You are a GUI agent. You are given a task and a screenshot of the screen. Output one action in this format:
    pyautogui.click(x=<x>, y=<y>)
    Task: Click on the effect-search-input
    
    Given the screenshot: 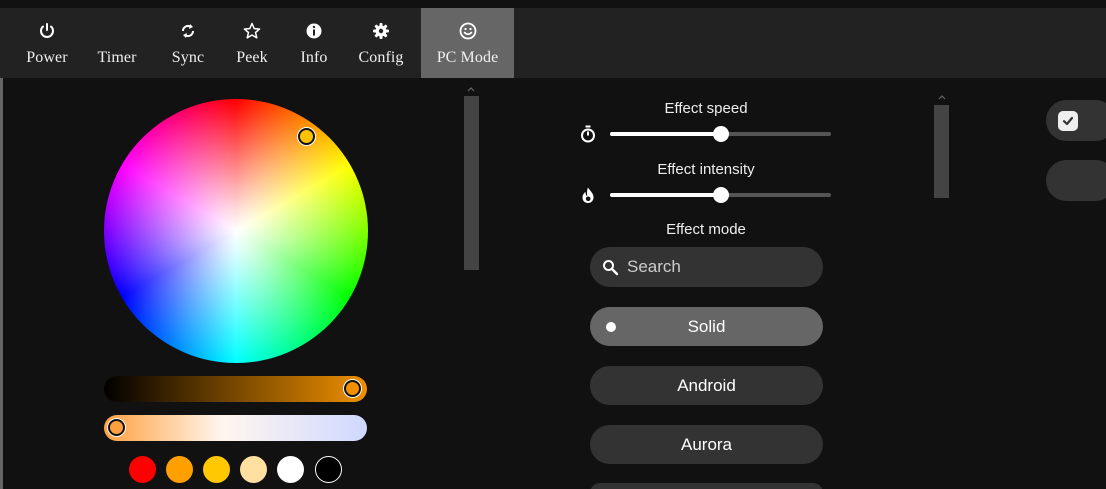 What is the action you would take?
    pyautogui.click(x=717, y=267)
    